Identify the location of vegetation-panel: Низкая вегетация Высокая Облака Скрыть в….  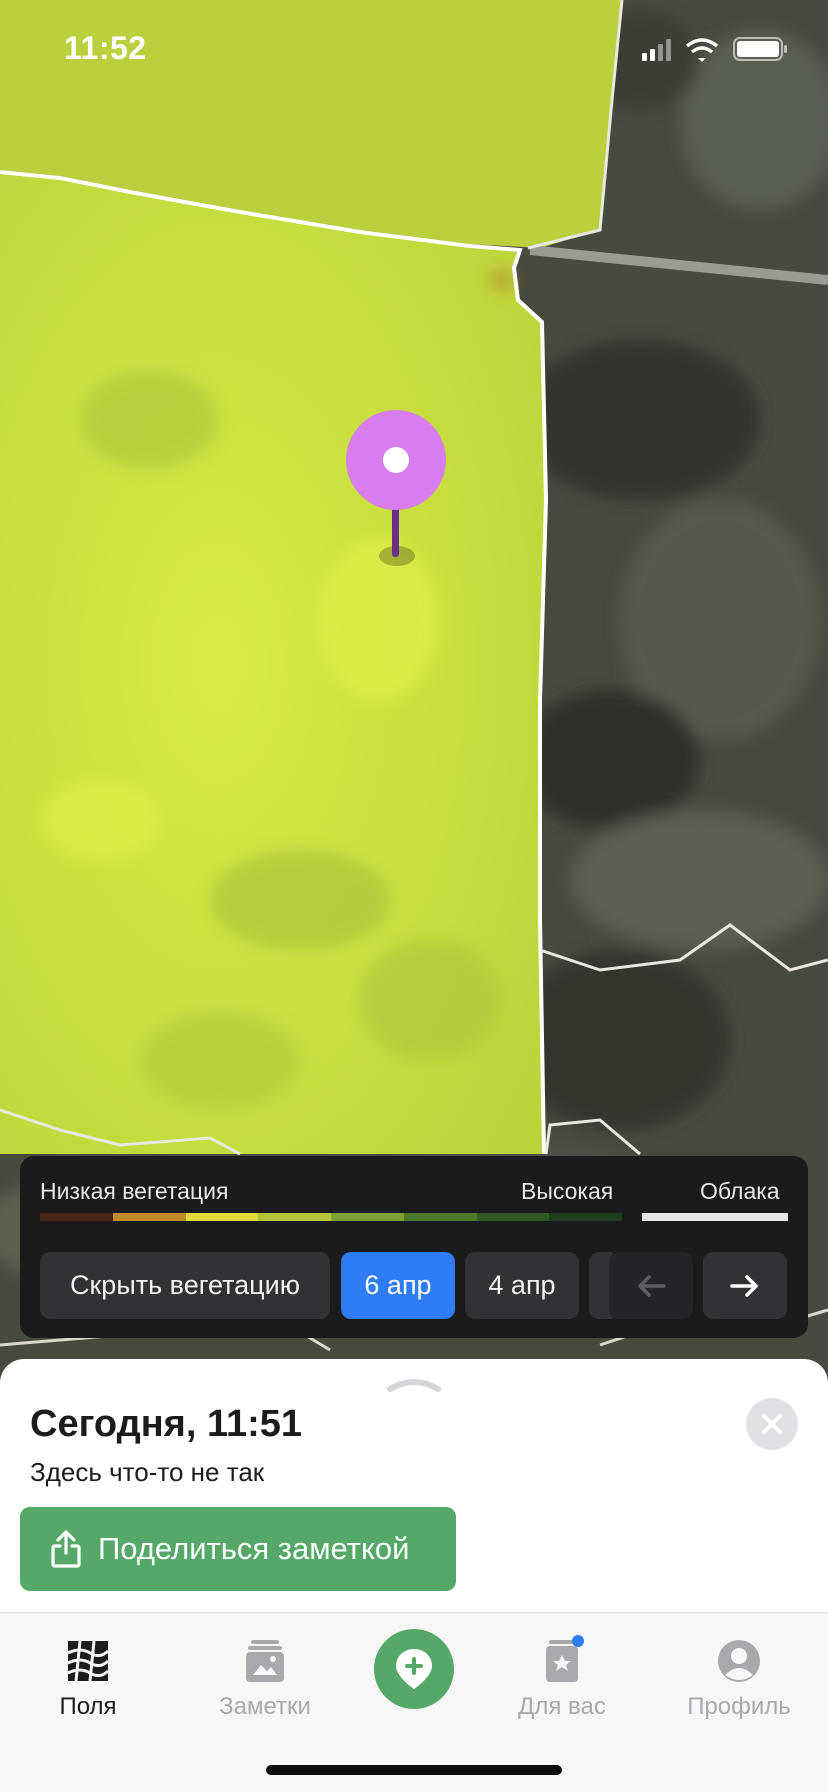
(414, 1247).